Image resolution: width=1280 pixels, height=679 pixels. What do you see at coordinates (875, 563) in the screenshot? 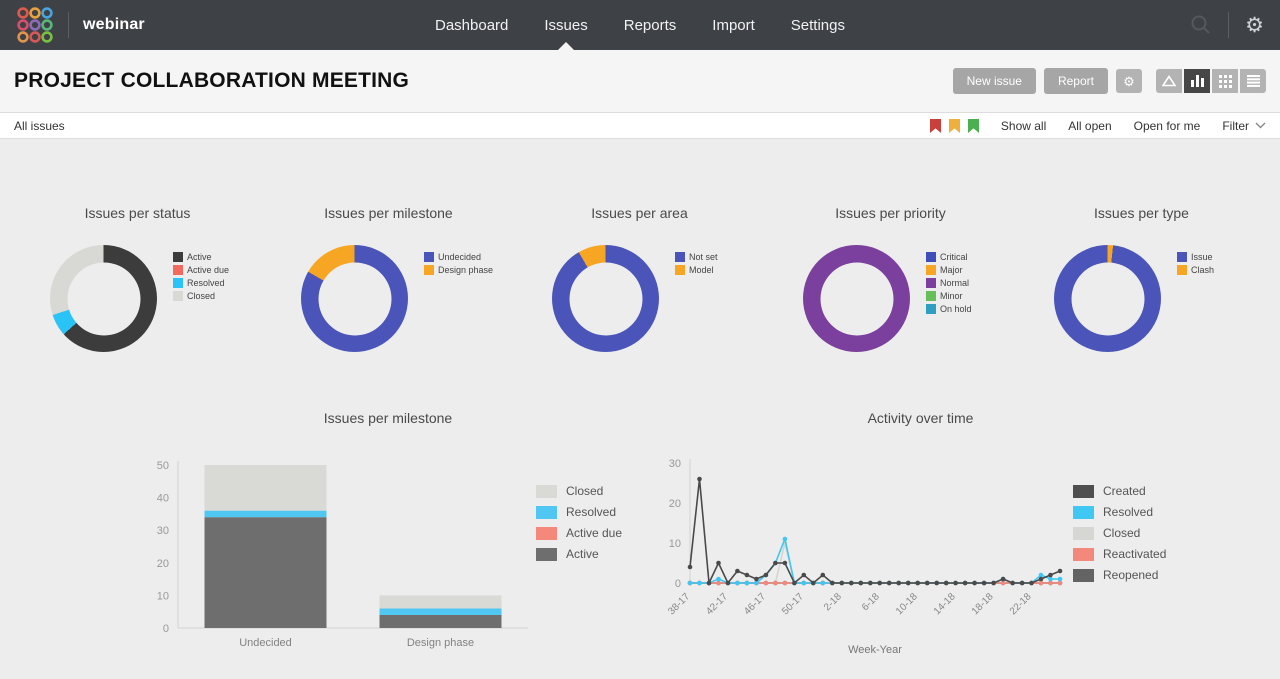
I see `series-line-closed` at bounding box center [875, 563].